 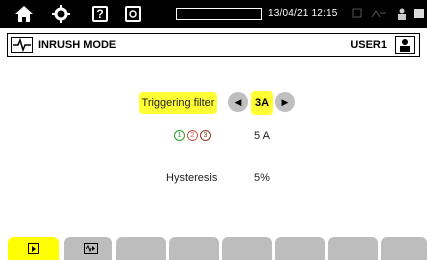 I want to click on phase-1-icon: 1, so click(x=179, y=135).